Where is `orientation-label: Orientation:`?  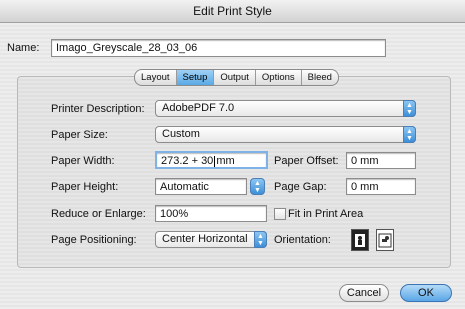
orientation-label: Orientation: is located at coordinates (302, 240).